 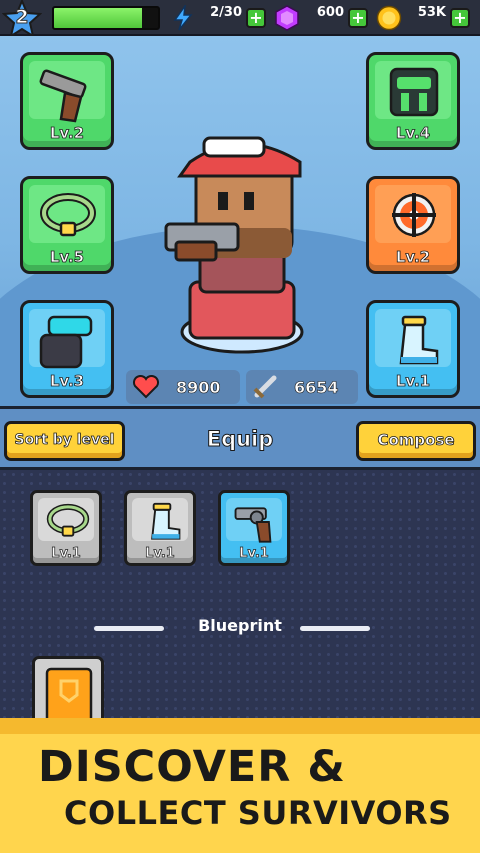 I want to click on heart-icon, so click(x=146, y=387).